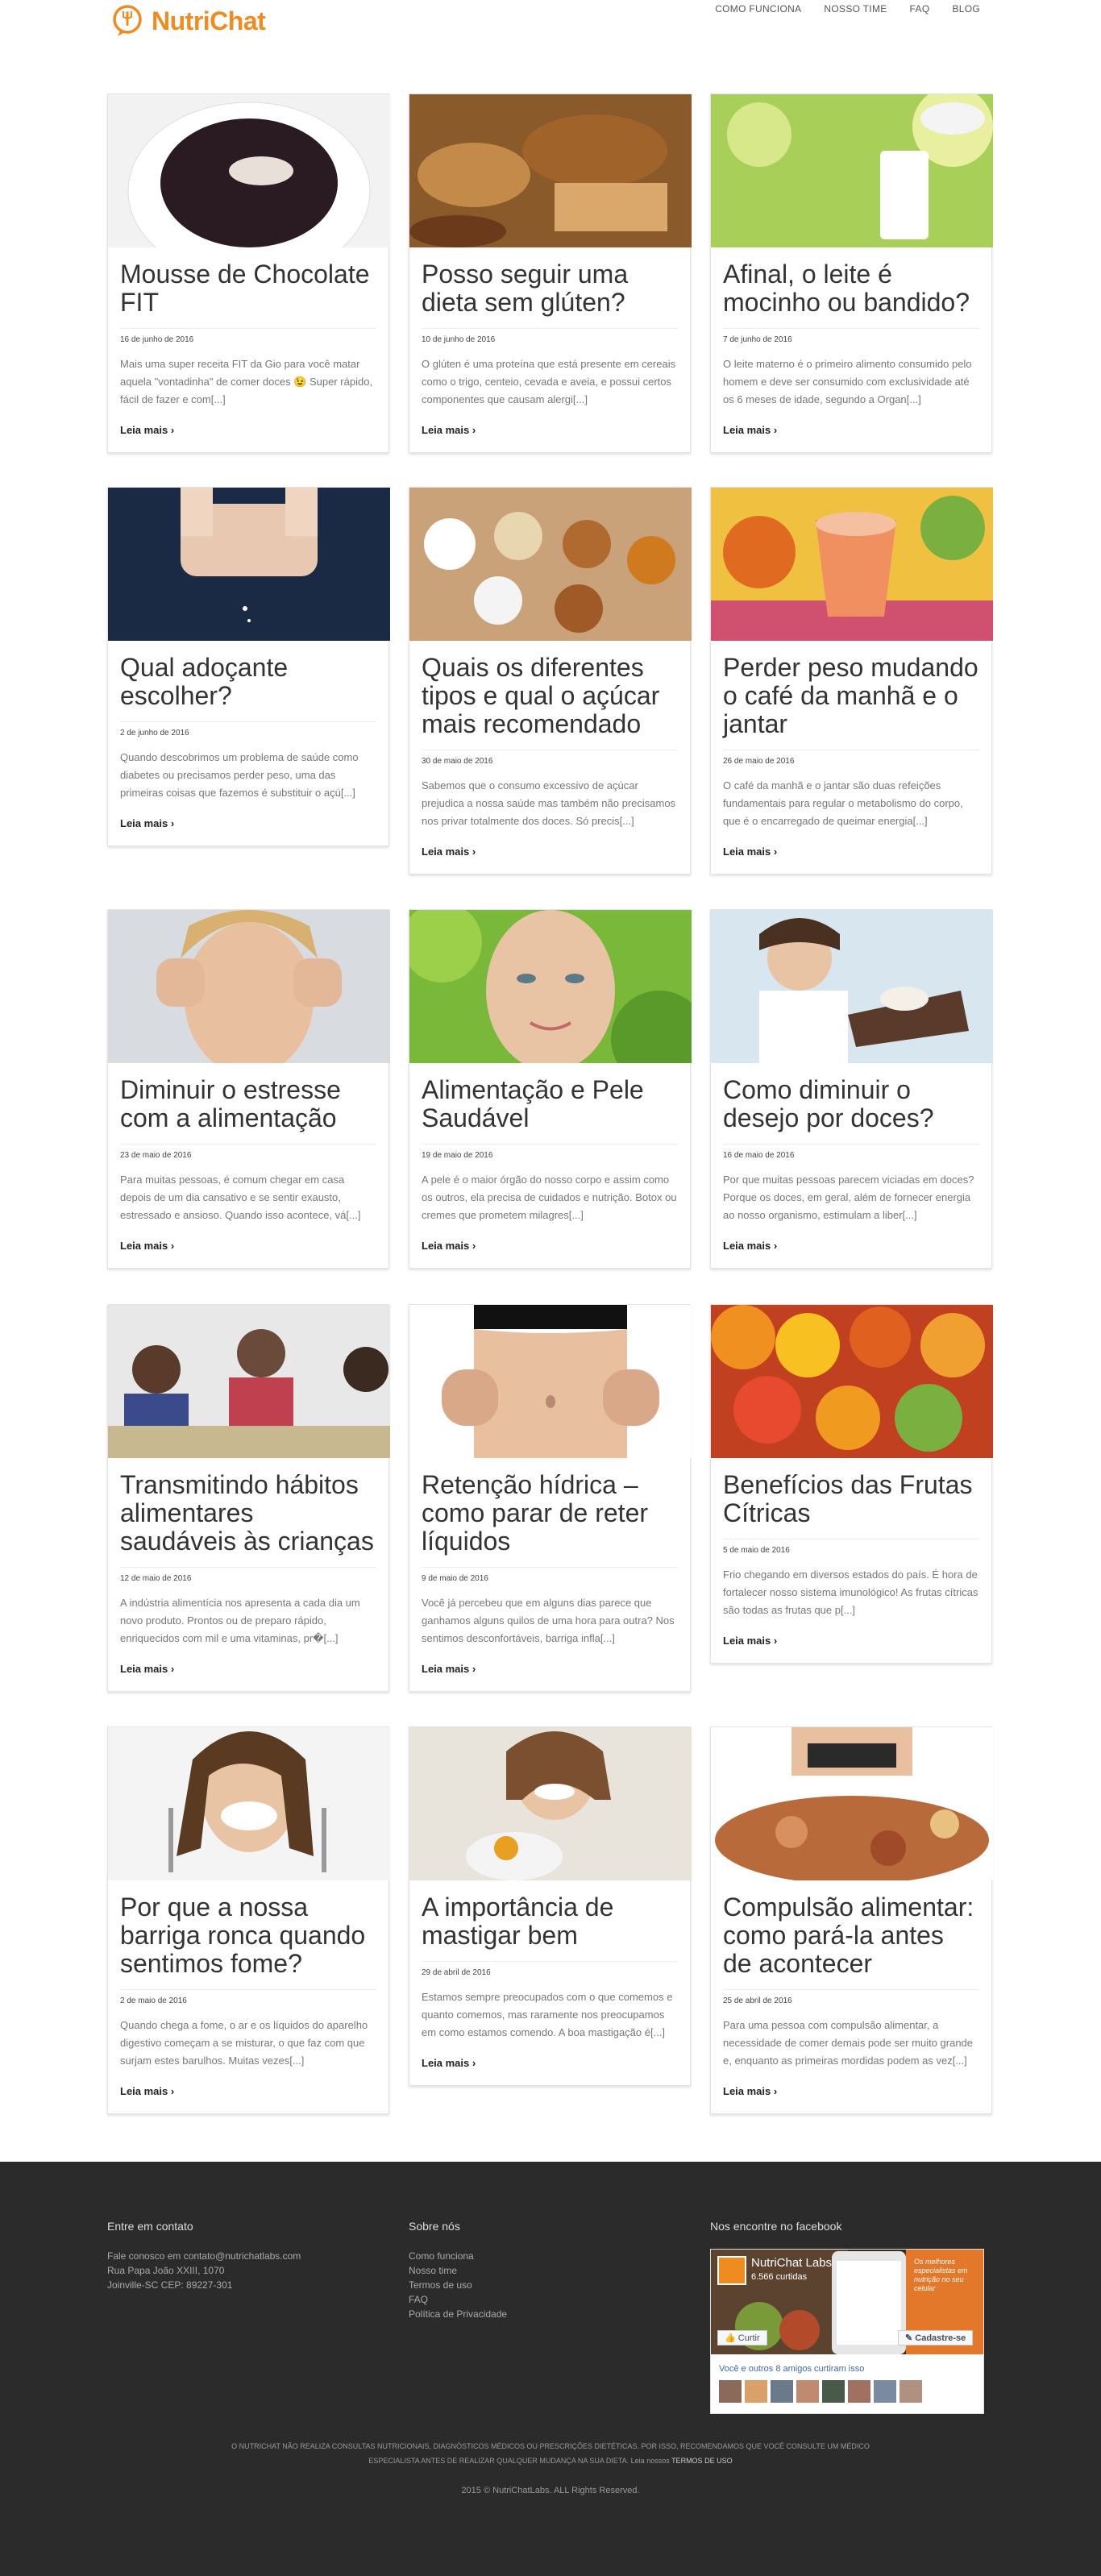 The height and width of the screenshot is (2576, 1101). I want to click on post-date: 2 de maio de 2016, so click(248, 1997).